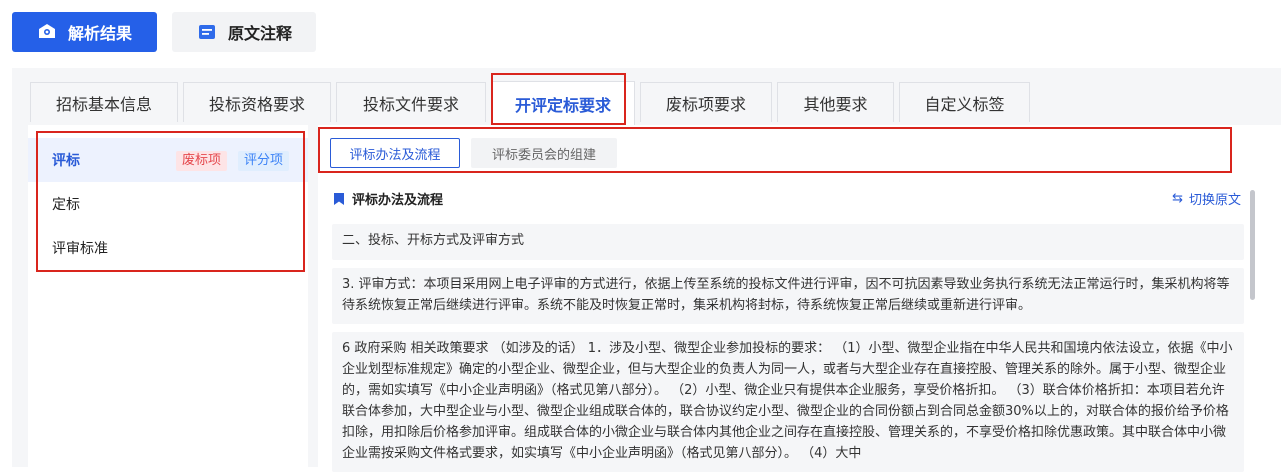 The height and width of the screenshot is (472, 1281). I want to click on switch-label: 切换原文, so click(1214, 200).